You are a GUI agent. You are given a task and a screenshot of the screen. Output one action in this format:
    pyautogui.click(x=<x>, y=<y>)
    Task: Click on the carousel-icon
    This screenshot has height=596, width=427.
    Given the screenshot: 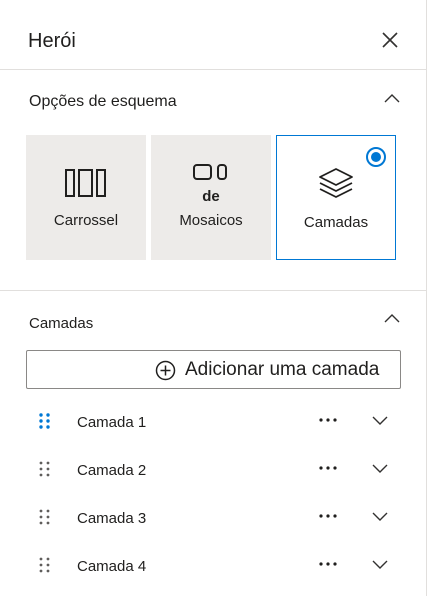 What is the action you would take?
    pyautogui.click(x=86, y=185)
    